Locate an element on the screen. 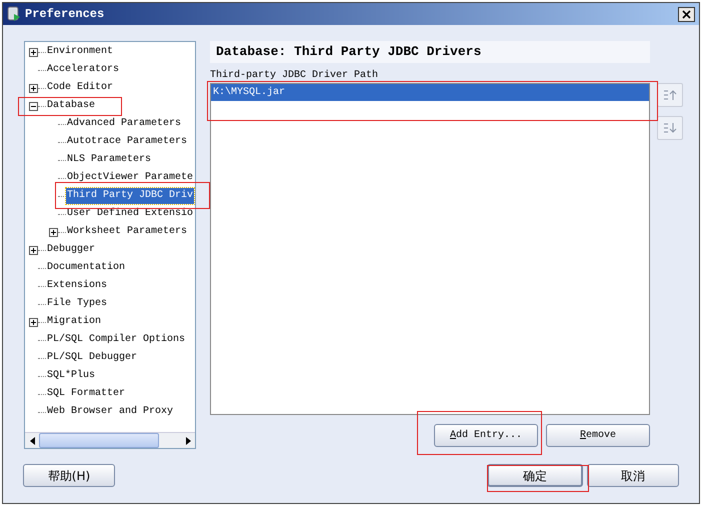 This screenshot has width=704, height=512. tree-item: NLS Parameters is located at coordinates (109, 160).